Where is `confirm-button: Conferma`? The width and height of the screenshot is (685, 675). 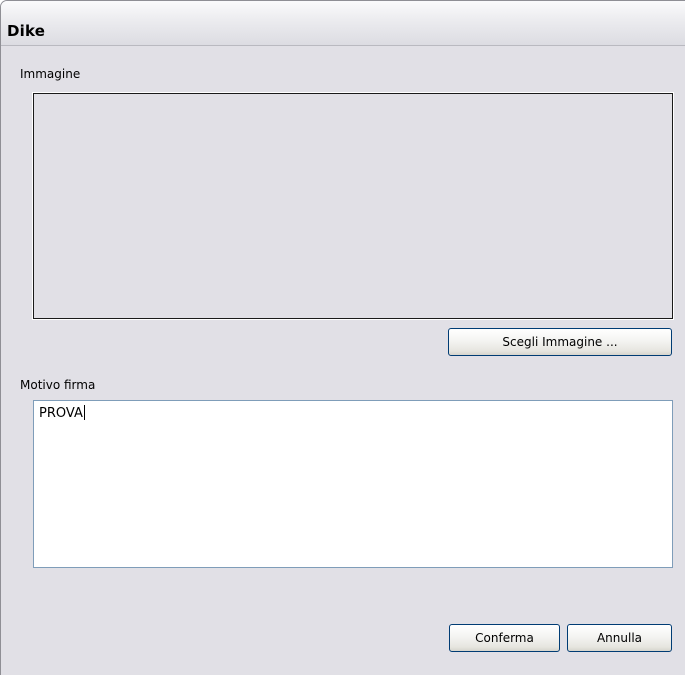
confirm-button: Conferma is located at coordinates (504, 638).